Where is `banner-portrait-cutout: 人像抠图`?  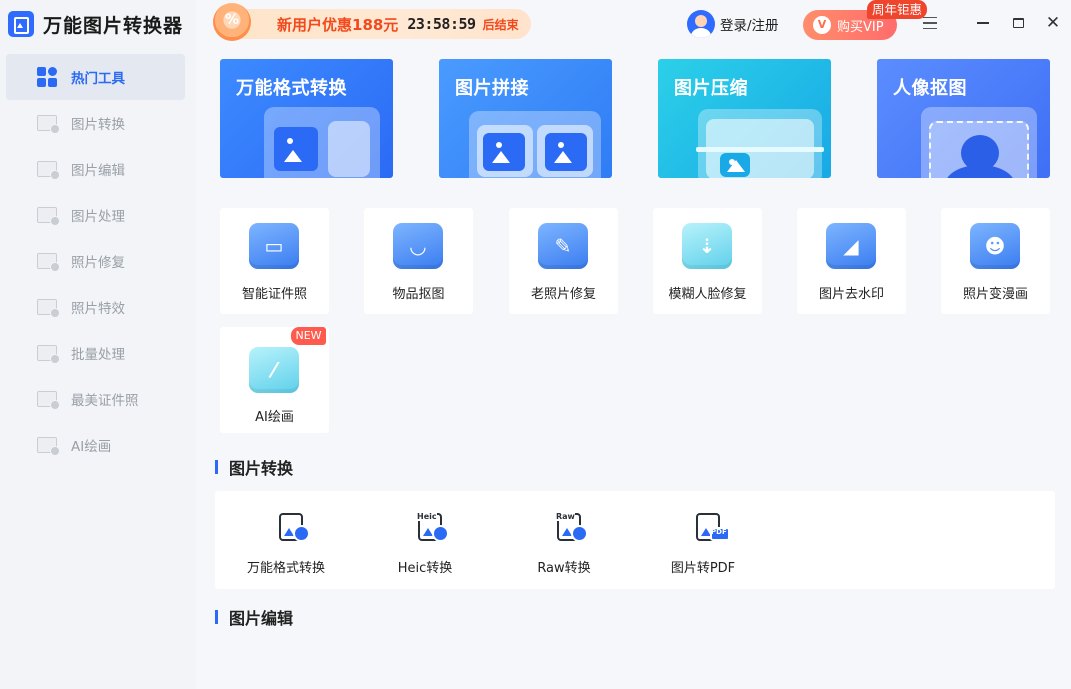
banner-portrait-cutout: 人像抠图 is located at coordinates (963, 118).